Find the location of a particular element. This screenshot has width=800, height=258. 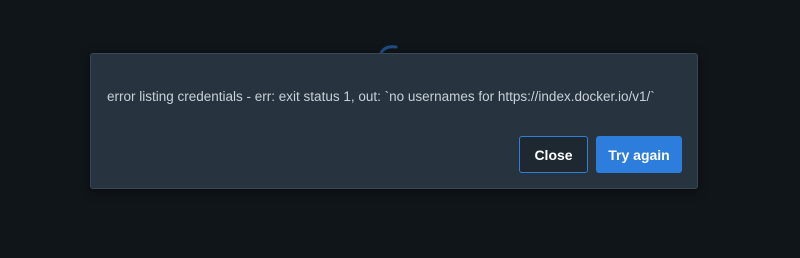

close-button: Close is located at coordinates (553, 154).